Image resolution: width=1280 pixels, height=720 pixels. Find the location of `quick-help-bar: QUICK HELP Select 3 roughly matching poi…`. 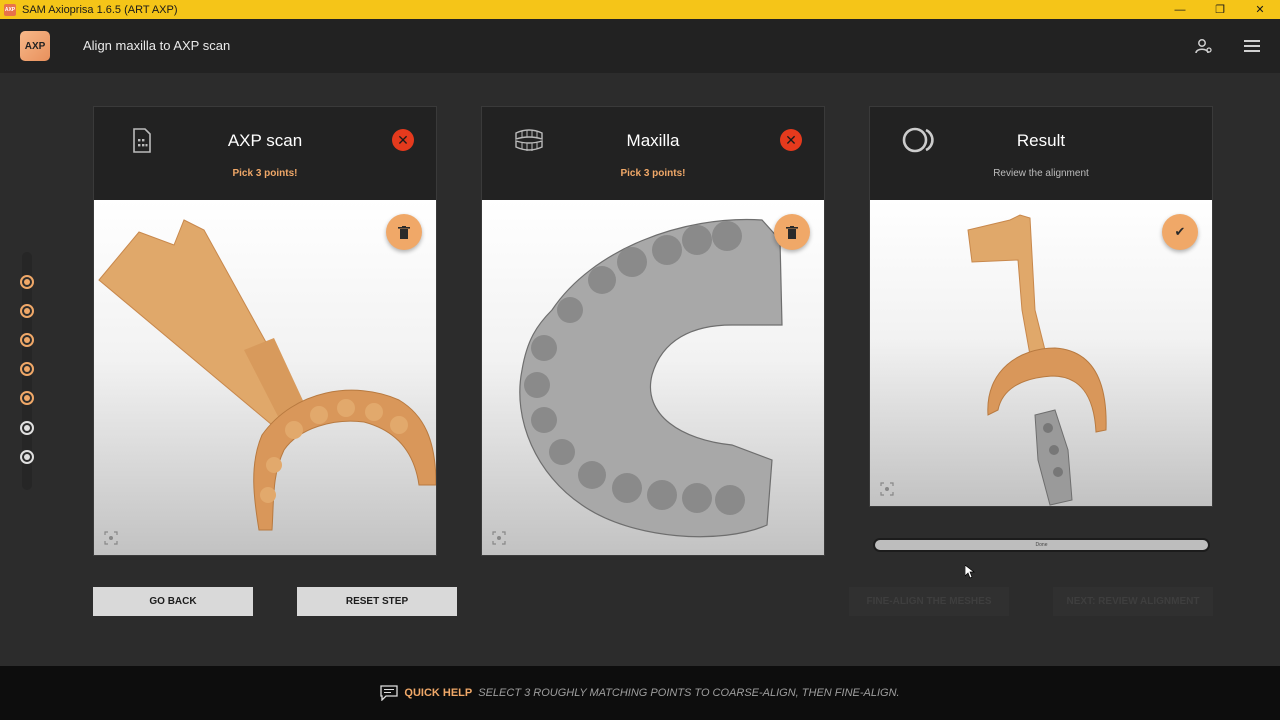

quick-help-bar: QUICK HELP Select 3 roughly matching poi… is located at coordinates (640, 693).